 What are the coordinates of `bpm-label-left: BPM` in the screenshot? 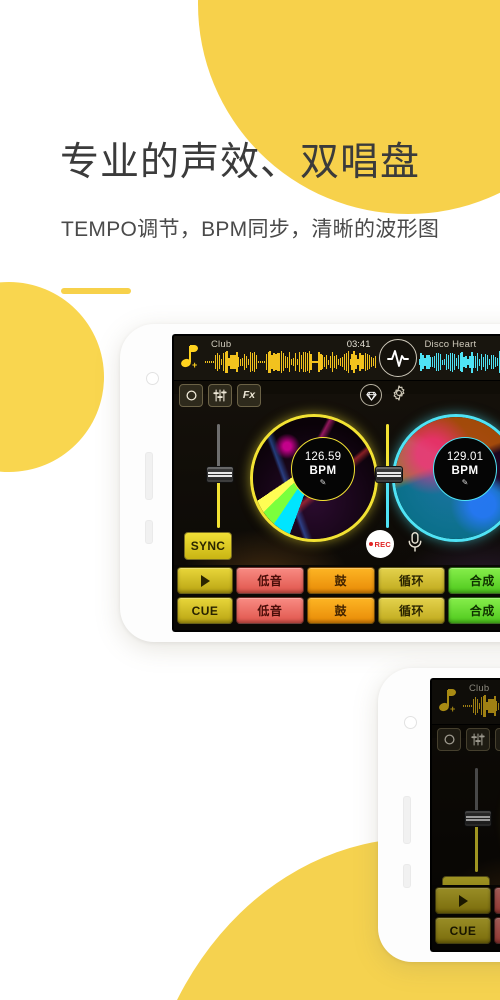 It's located at (323, 471).